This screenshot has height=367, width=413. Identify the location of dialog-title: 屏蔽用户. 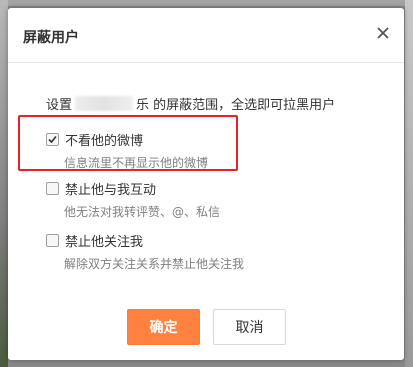
(51, 38).